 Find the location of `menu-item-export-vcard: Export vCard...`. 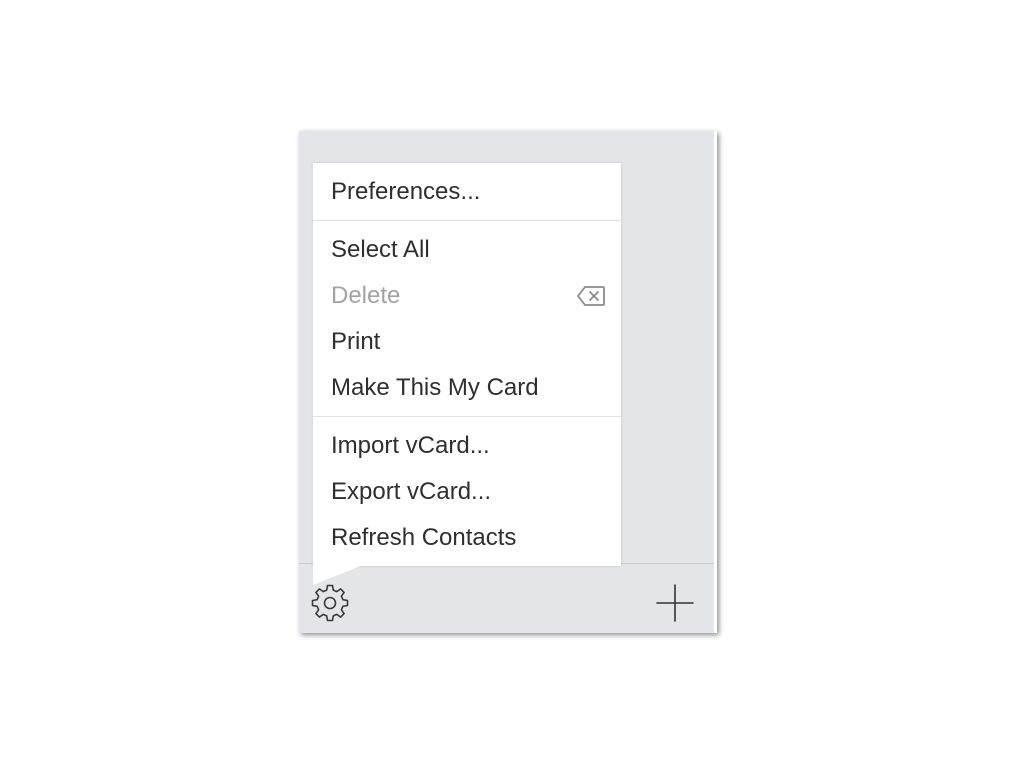

menu-item-export-vcard: Export vCard... is located at coordinates (467, 492).